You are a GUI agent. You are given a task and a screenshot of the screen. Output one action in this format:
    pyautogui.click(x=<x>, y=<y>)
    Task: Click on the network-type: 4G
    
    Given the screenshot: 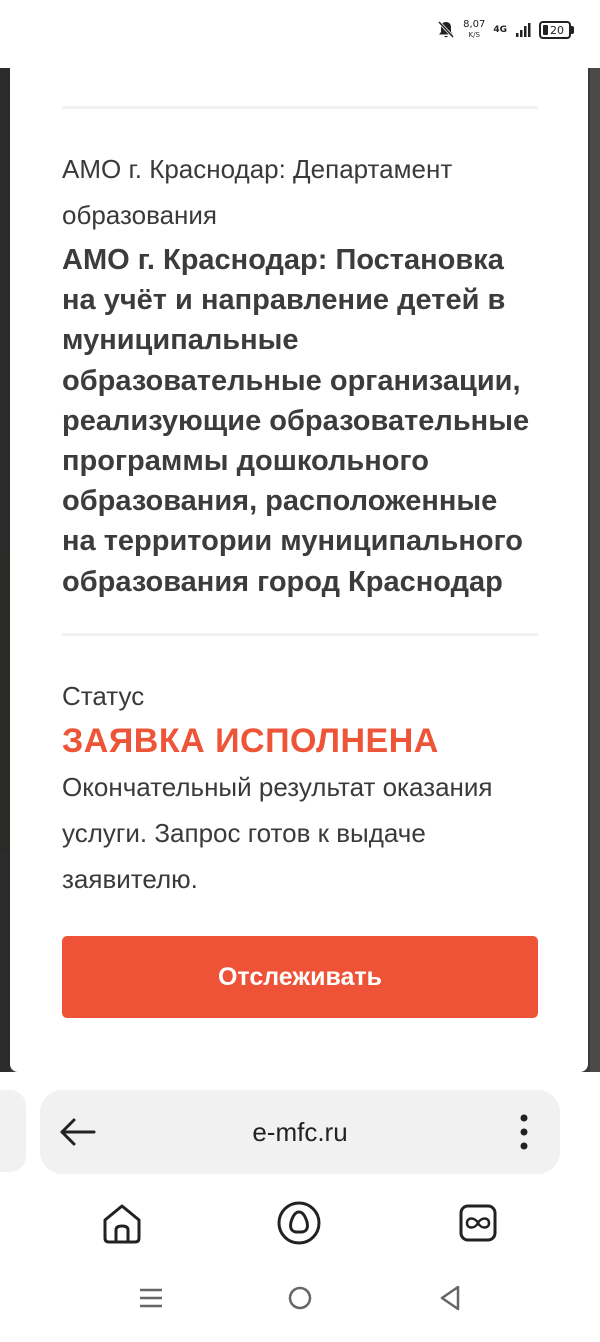 What is the action you would take?
    pyautogui.click(x=500, y=30)
    